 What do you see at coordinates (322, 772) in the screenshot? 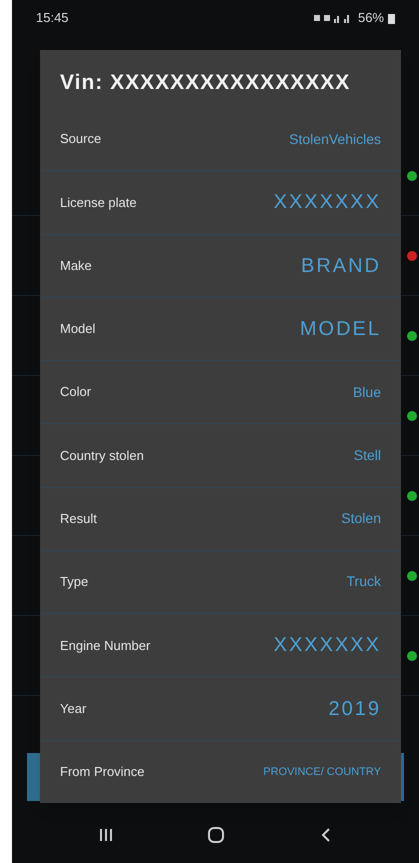
I see `field-value: PROVINCE/ COUNTRY` at bounding box center [322, 772].